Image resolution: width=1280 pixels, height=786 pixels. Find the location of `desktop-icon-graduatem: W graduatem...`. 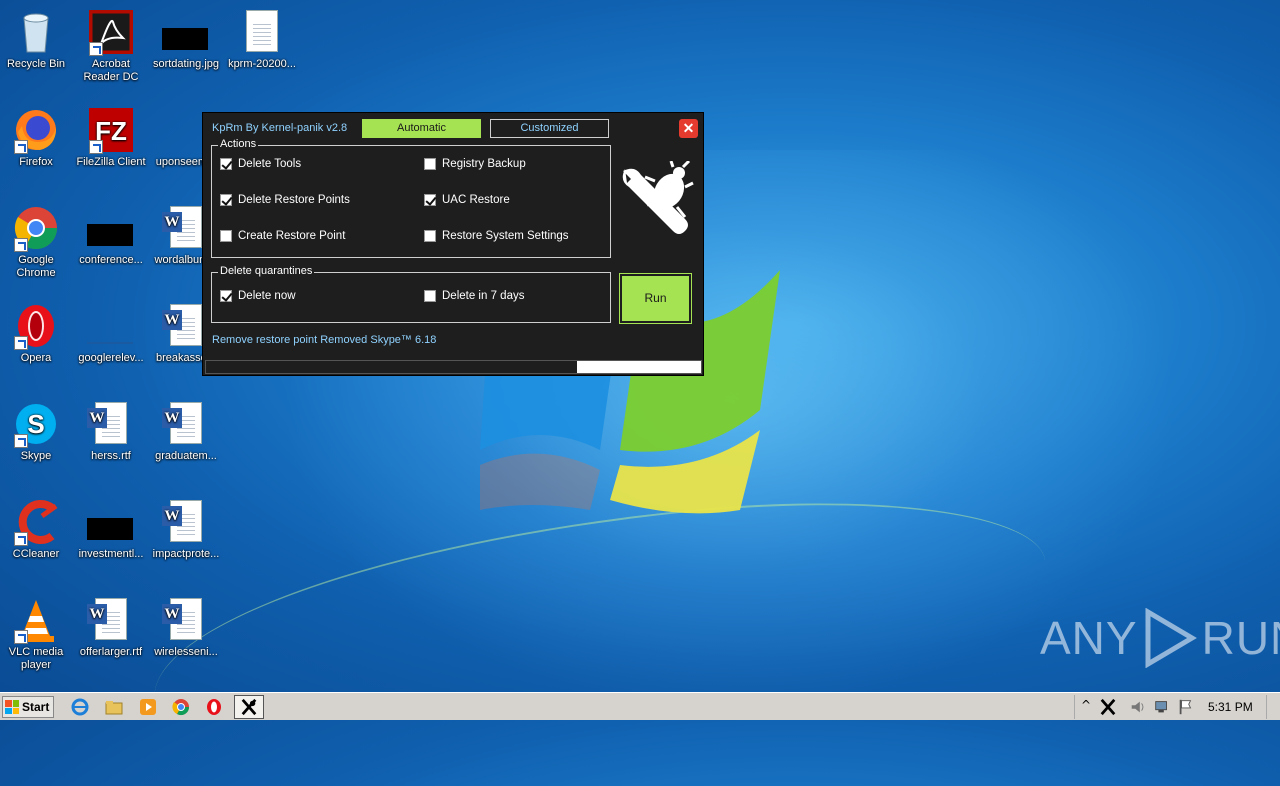

desktop-icon-graduatem: W graduatem... is located at coordinates (186, 431).